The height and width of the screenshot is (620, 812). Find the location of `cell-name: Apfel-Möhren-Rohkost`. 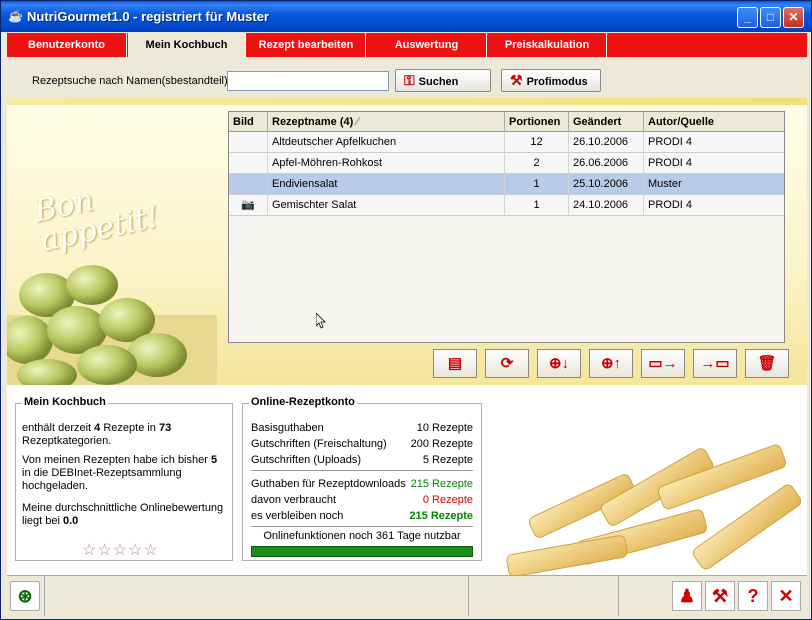

cell-name: Apfel-Möhren-Rohkost is located at coordinates (386, 163).